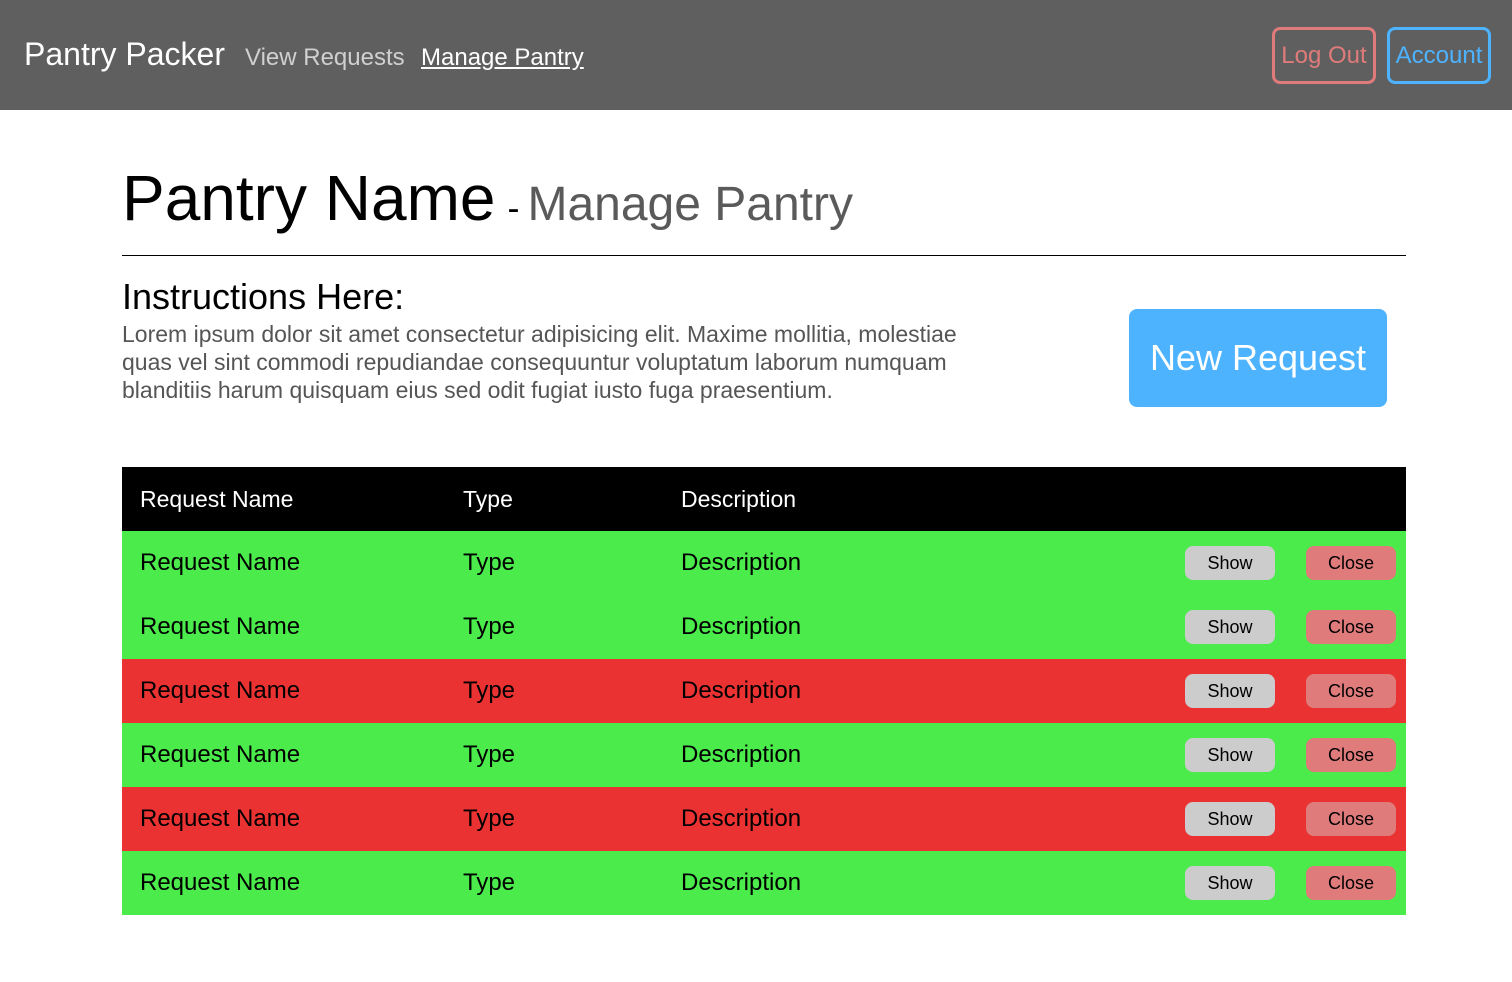 Image resolution: width=1512 pixels, height=982 pixels. What do you see at coordinates (502, 58) in the screenshot?
I see `nav-link-manage-pantry: Manage Pantry` at bounding box center [502, 58].